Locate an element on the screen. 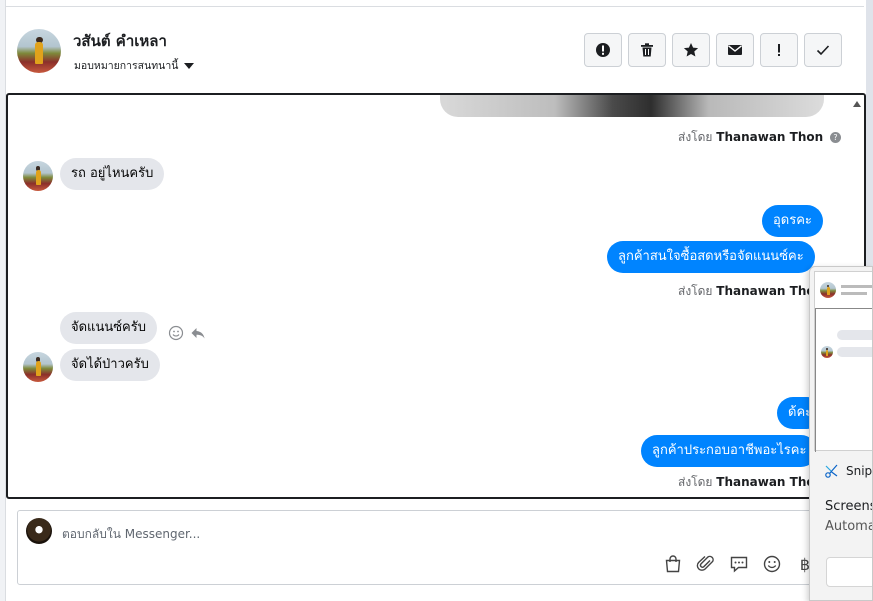 The image size is (873, 601). follow-up-button is located at coordinates (779, 50).